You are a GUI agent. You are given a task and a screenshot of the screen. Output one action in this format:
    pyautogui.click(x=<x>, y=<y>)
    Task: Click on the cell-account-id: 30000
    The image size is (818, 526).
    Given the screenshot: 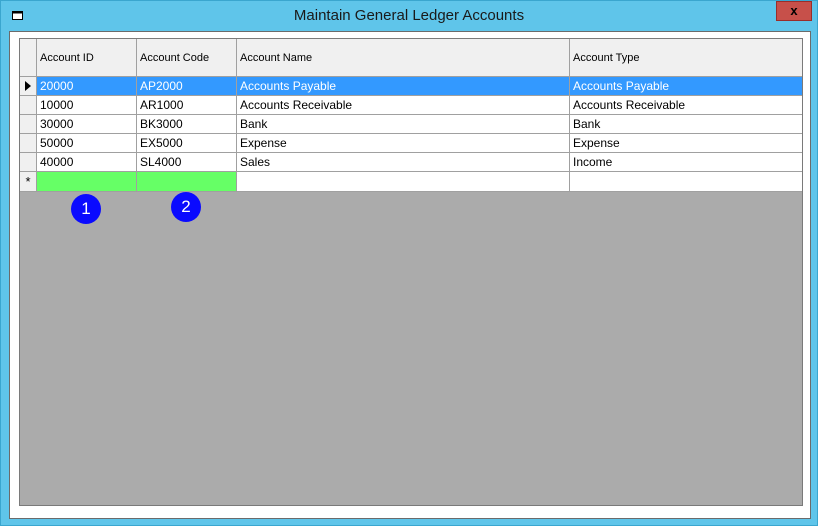 What is the action you would take?
    pyautogui.click(x=87, y=124)
    